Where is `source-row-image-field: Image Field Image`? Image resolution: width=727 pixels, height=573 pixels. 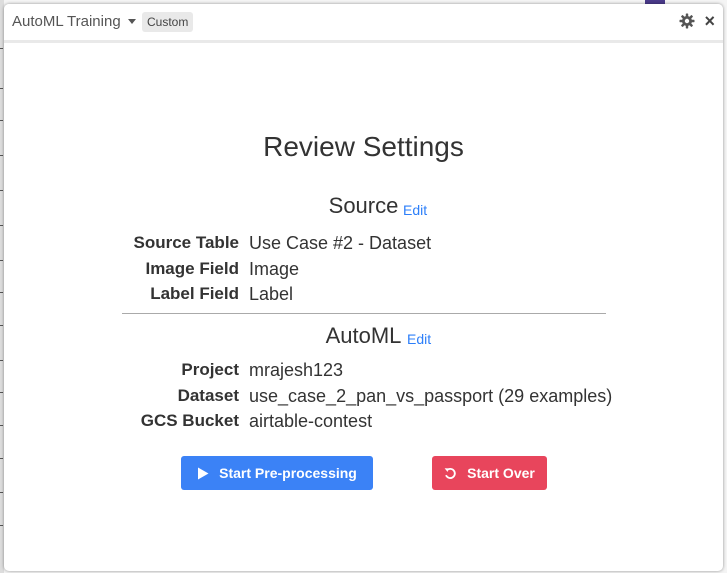 source-row-image-field: Image Field Image is located at coordinates (363, 270).